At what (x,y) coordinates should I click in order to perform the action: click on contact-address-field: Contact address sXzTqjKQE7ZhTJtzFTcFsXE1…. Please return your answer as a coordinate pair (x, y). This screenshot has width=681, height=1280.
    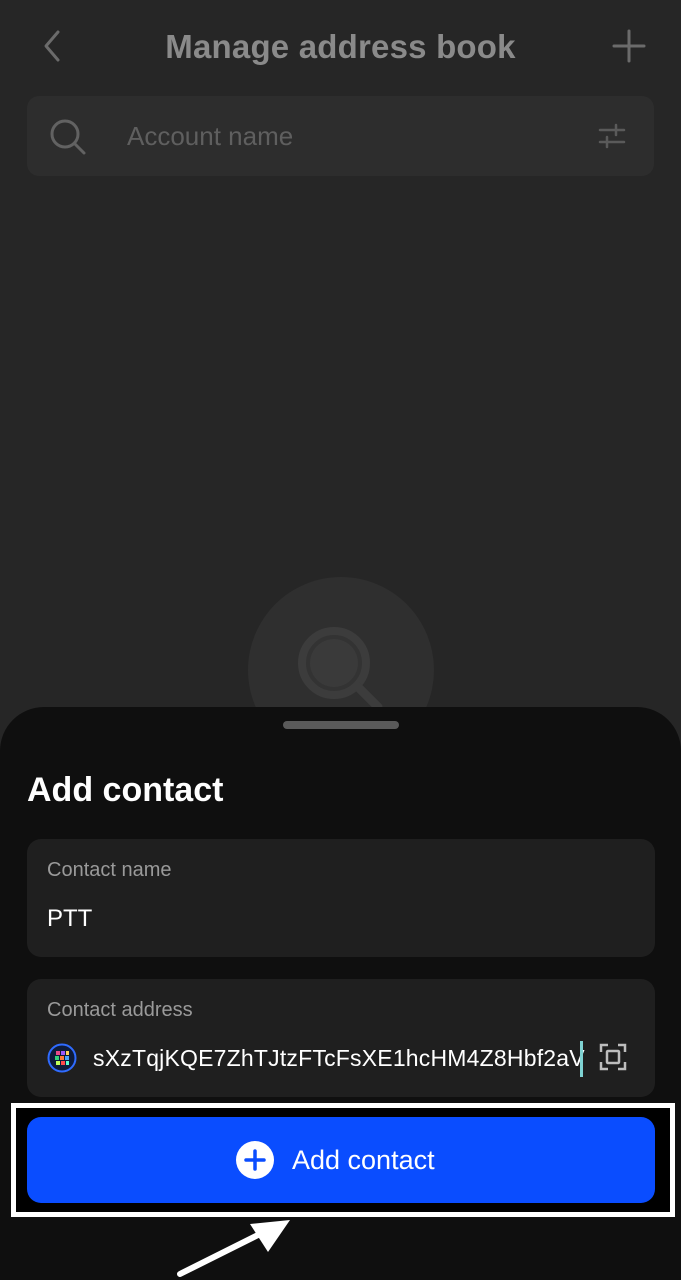
    Looking at the image, I should click on (341, 1038).